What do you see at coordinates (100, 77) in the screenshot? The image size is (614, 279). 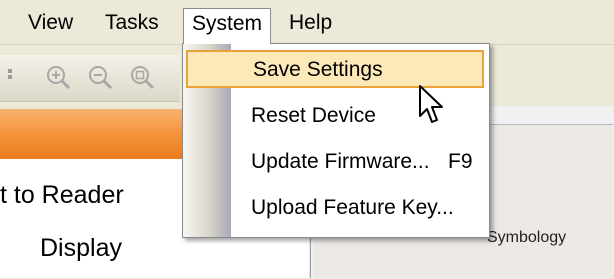 I see `zoom-out-icon` at bounding box center [100, 77].